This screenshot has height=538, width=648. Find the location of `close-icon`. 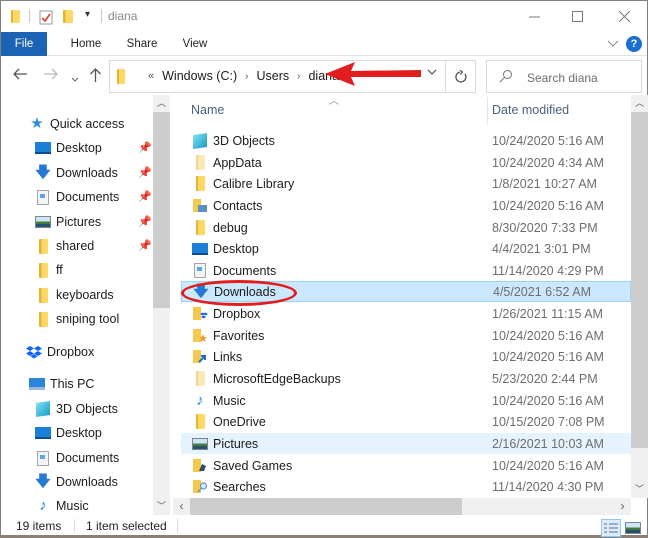

close-icon is located at coordinates (624, 16).